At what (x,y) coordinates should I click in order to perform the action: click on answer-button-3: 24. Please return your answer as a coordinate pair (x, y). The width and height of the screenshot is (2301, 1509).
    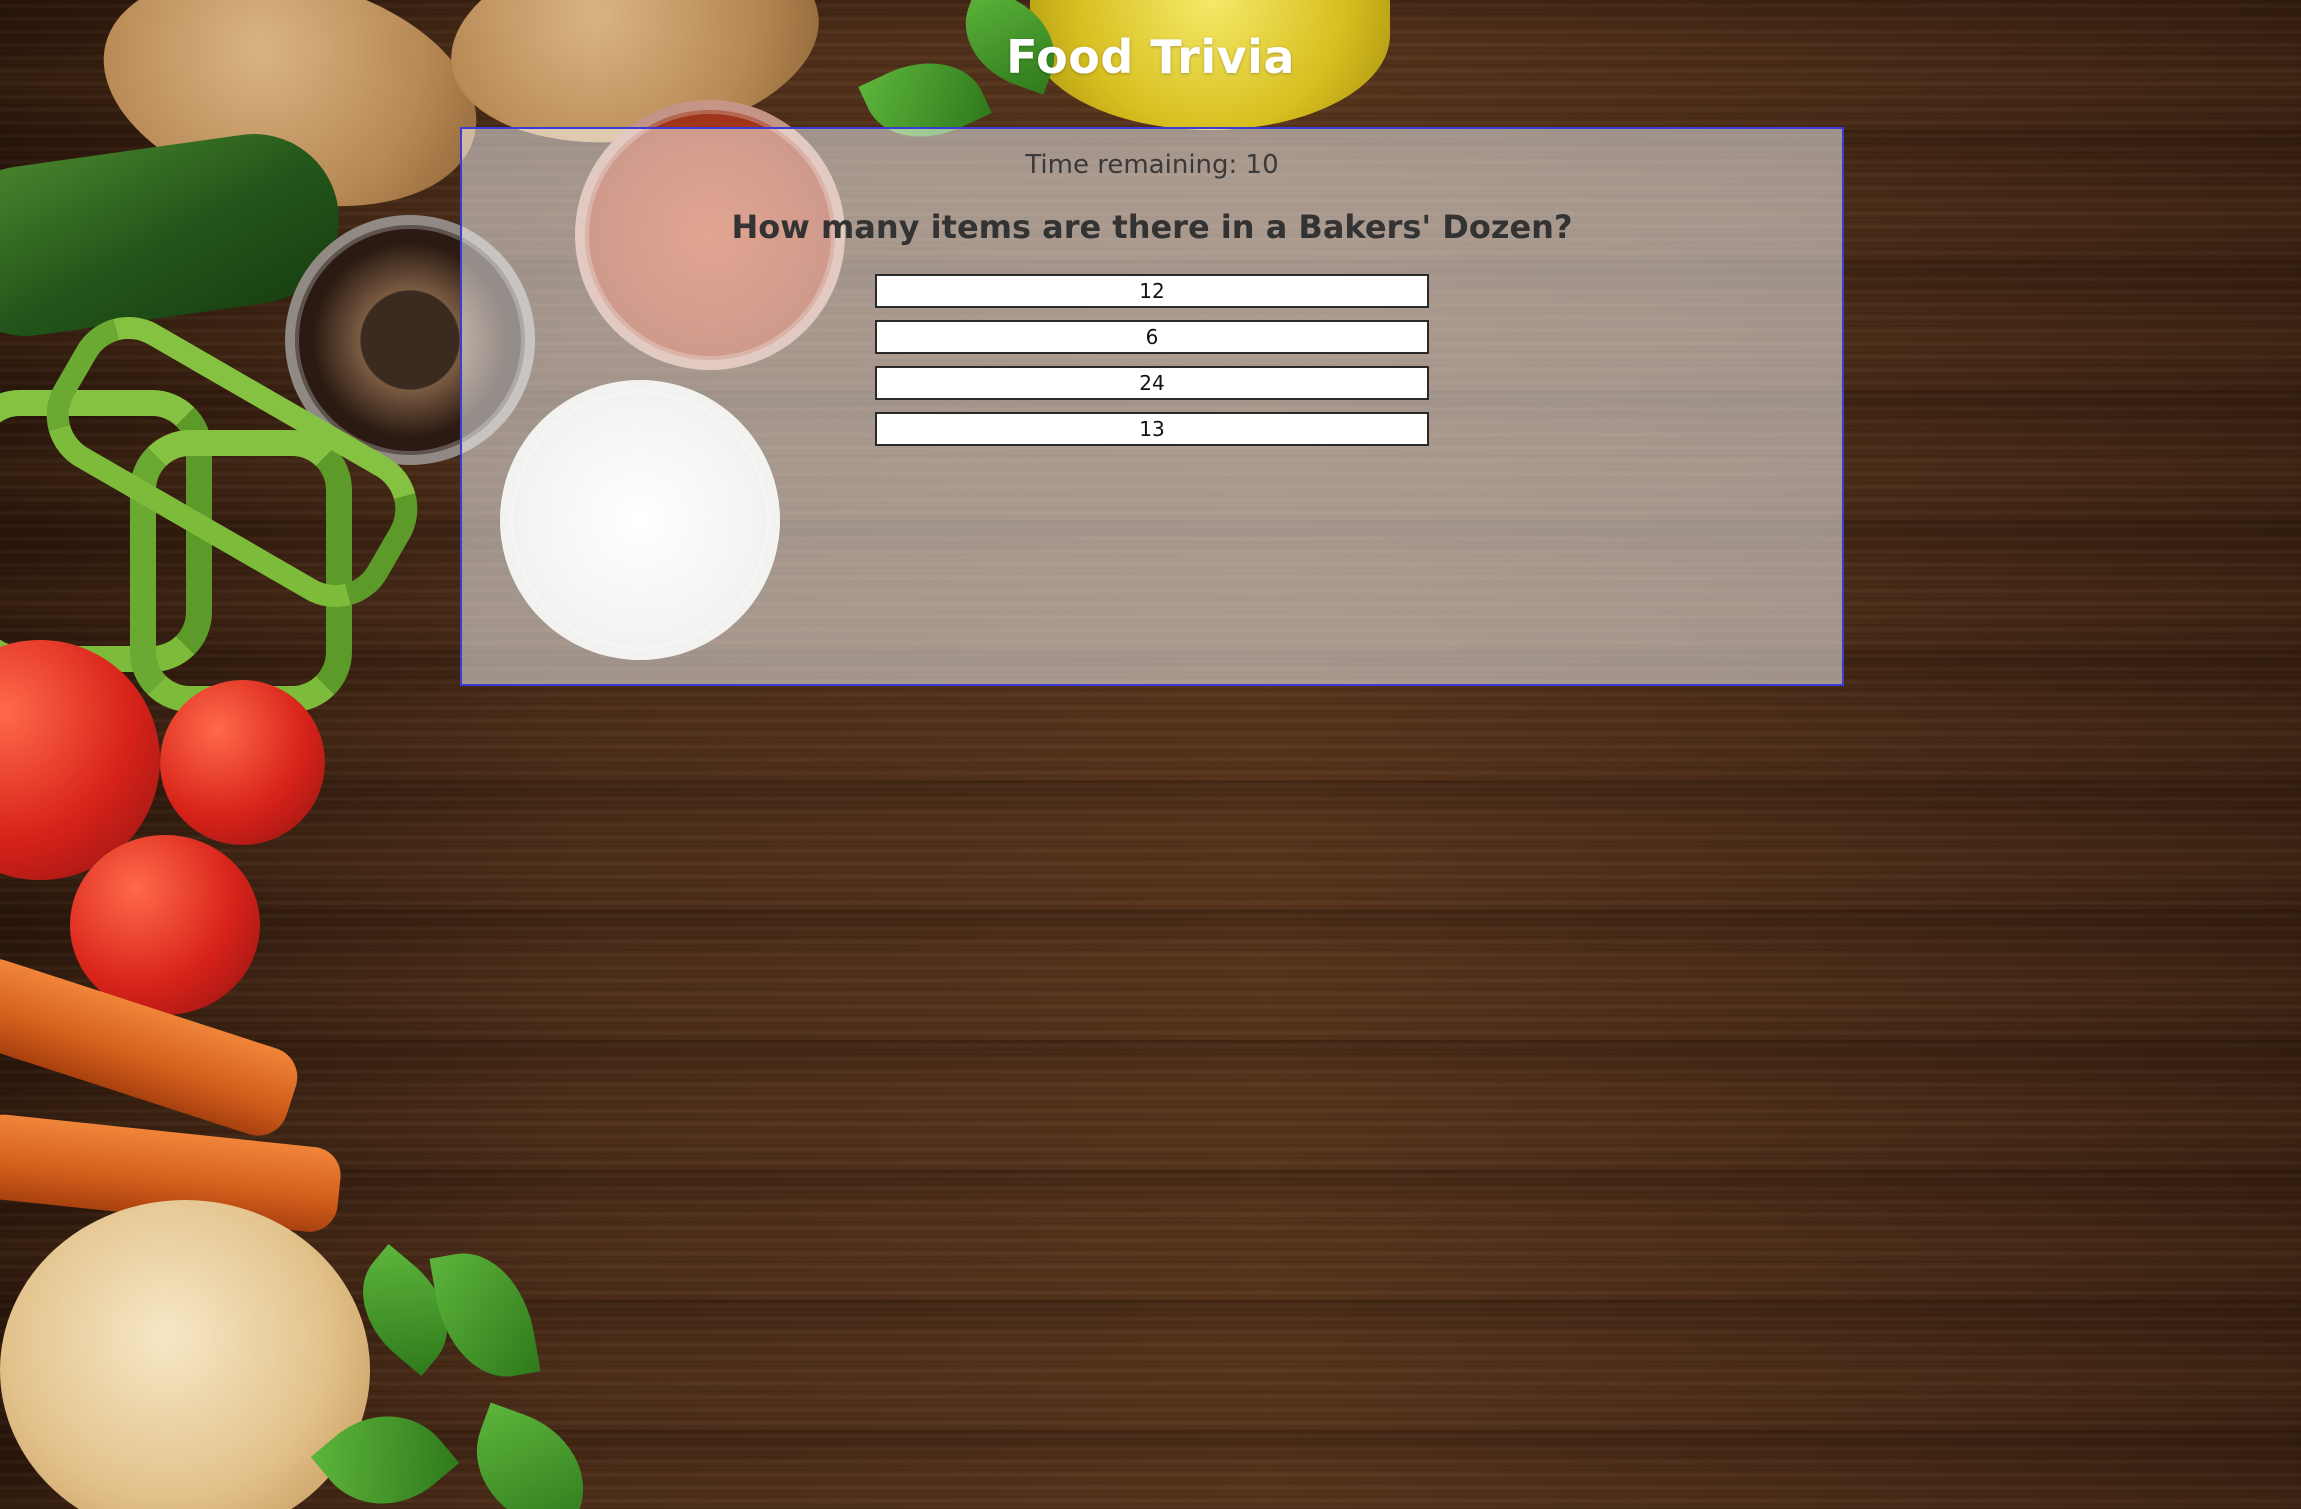
    Looking at the image, I should click on (1152, 383).